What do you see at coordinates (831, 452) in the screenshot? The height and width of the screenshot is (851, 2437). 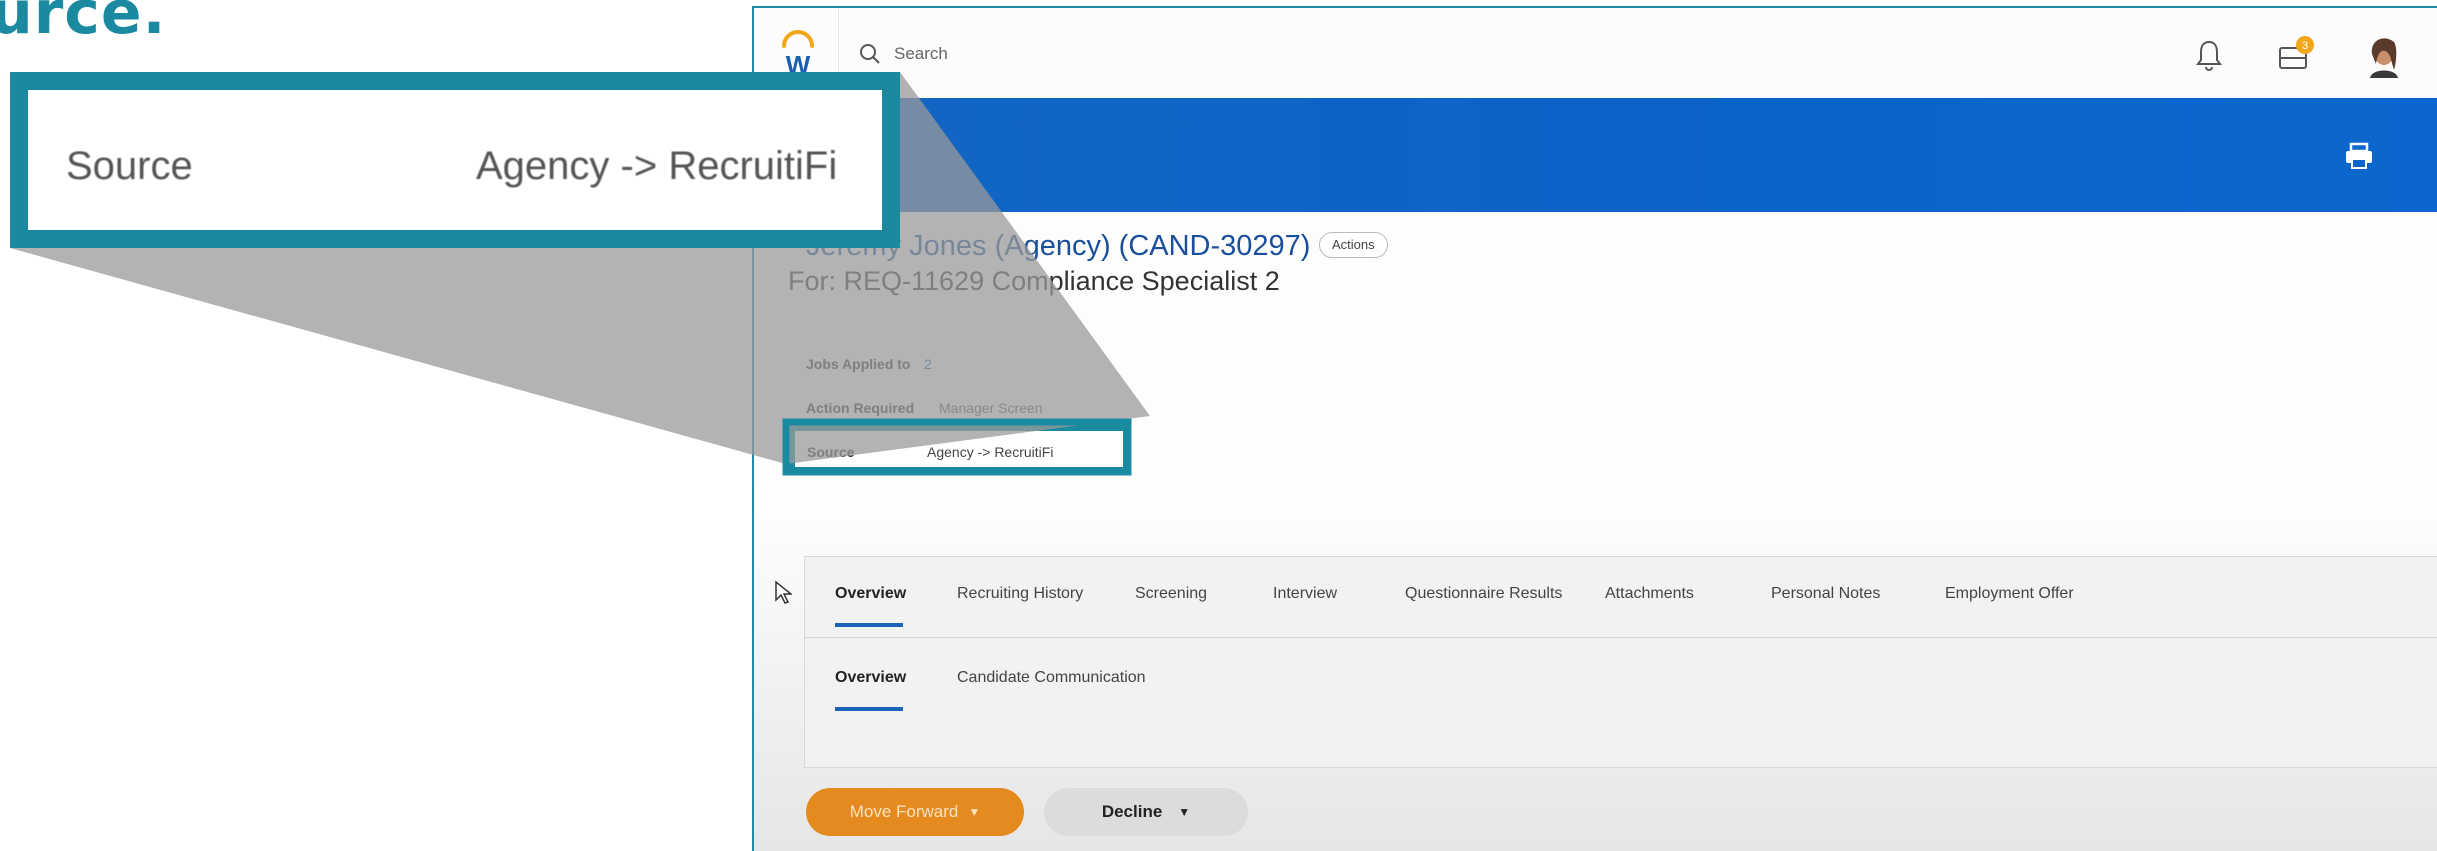 I see `source-label: Source` at bounding box center [831, 452].